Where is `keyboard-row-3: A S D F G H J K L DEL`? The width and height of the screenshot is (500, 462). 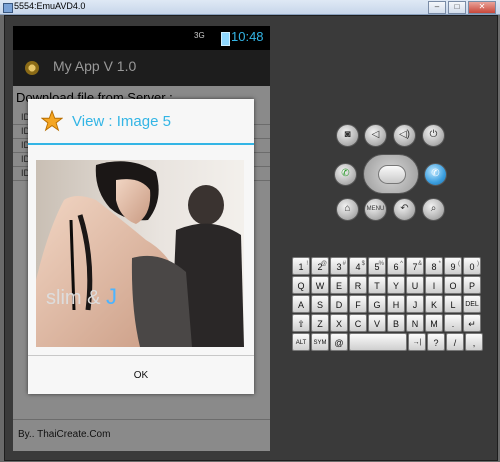
keyboard-row-3: A S D F G H J K L DEL is located at coordinates (386, 304).